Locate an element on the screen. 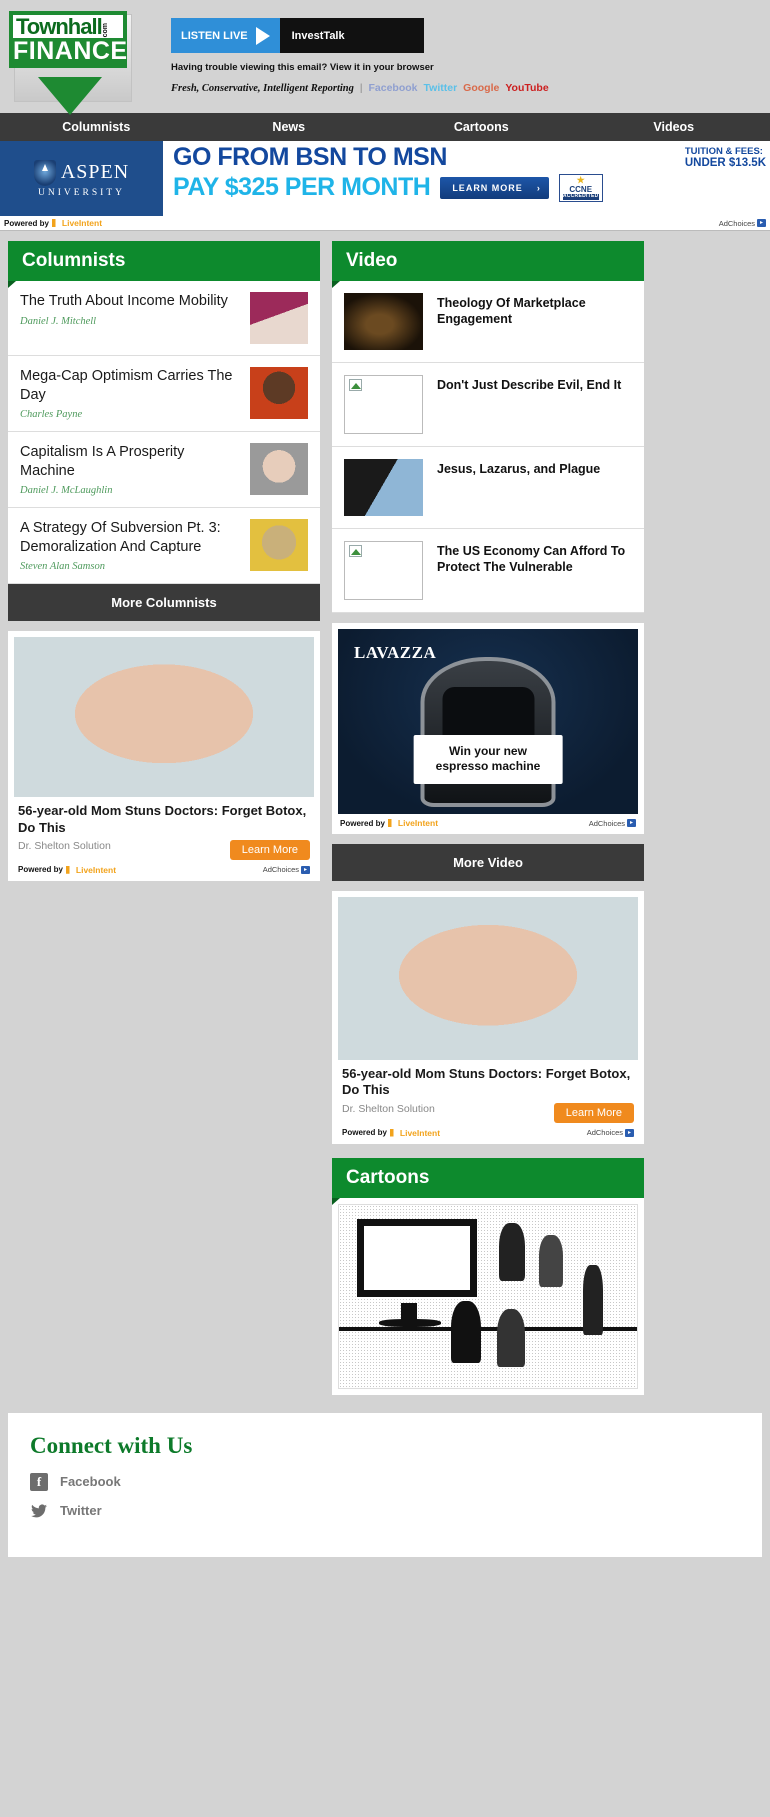 This screenshot has width=770, height=1817. more-video-button: More Video is located at coordinates (488, 862).